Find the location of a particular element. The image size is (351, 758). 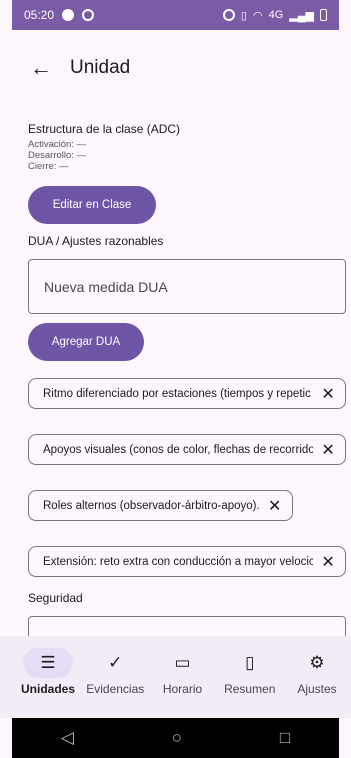

back-arrow-icon: ← is located at coordinates (42, 68).